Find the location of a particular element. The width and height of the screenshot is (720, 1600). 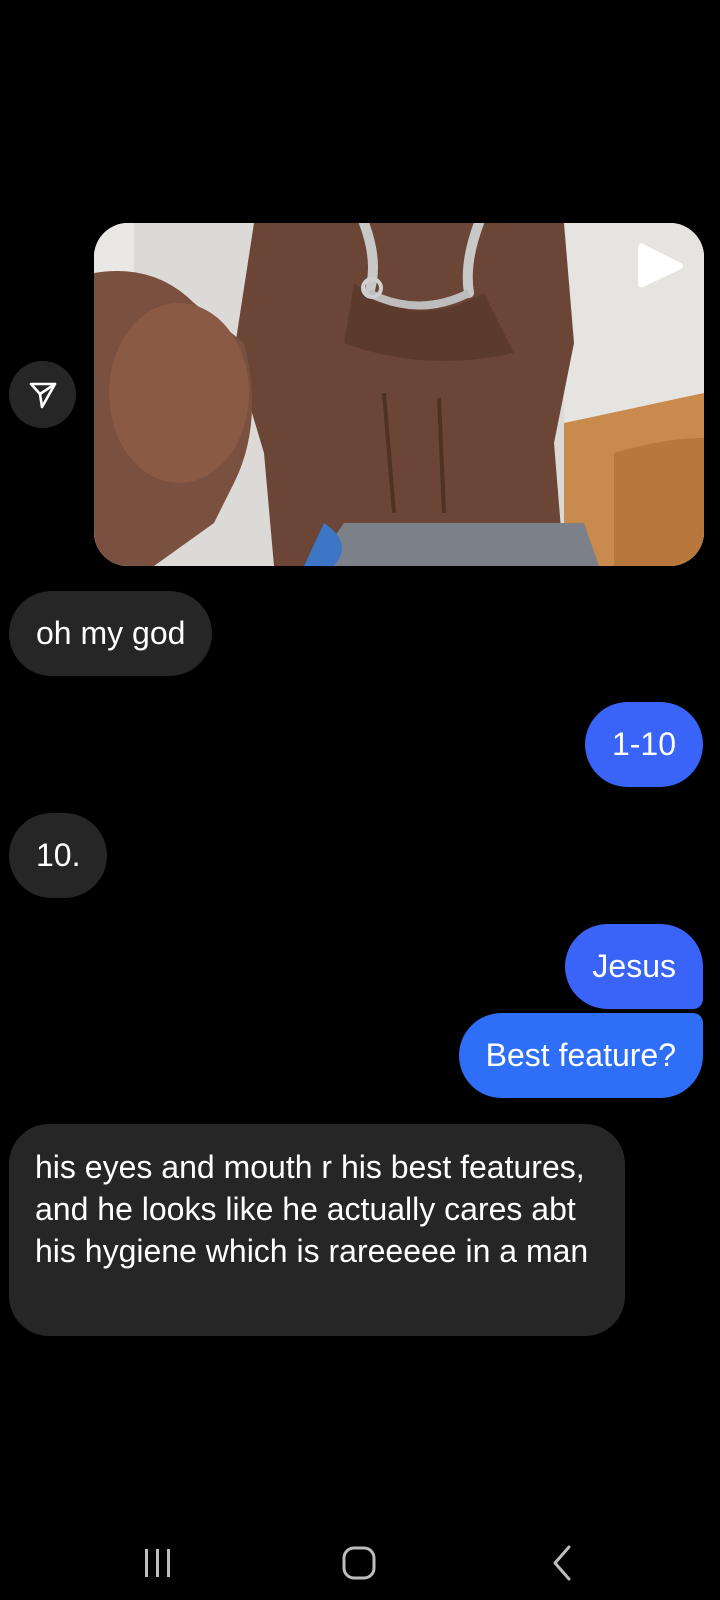

recent-apps-button is located at coordinates (158, 1563).